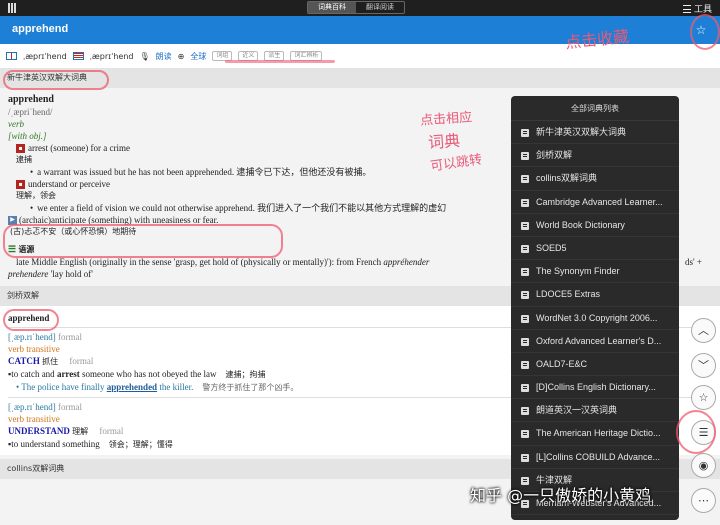  I want to click on def-1-b: arrest, so click(68, 374).